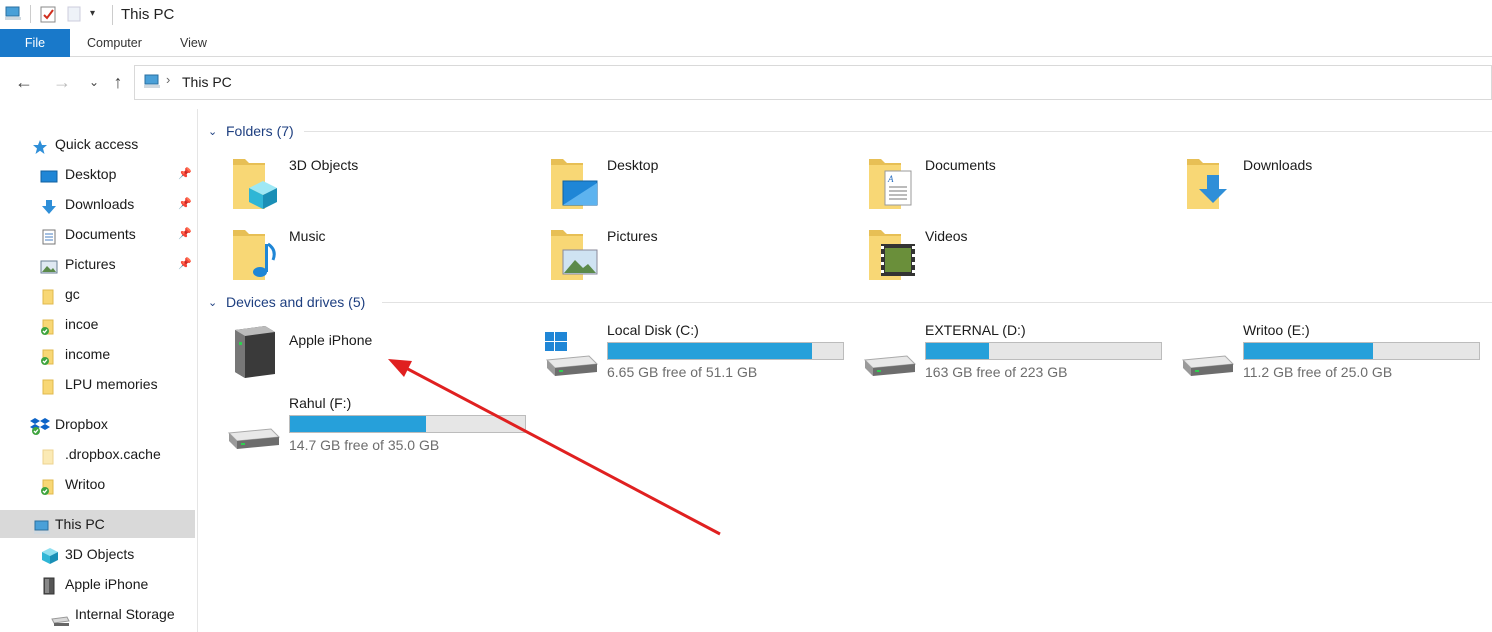 The width and height of the screenshot is (1492, 632). Describe the element at coordinates (1276, 330) in the screenshot. I see `drive-name: Writoo (E:)` at that location.